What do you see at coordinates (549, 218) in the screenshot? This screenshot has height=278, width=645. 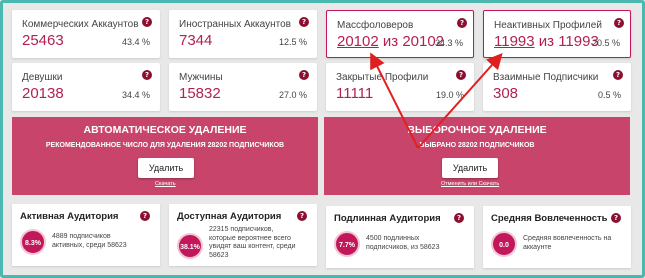 I see `audience-title: Средняя Вовлеченность` at bounding box center [549, 218].